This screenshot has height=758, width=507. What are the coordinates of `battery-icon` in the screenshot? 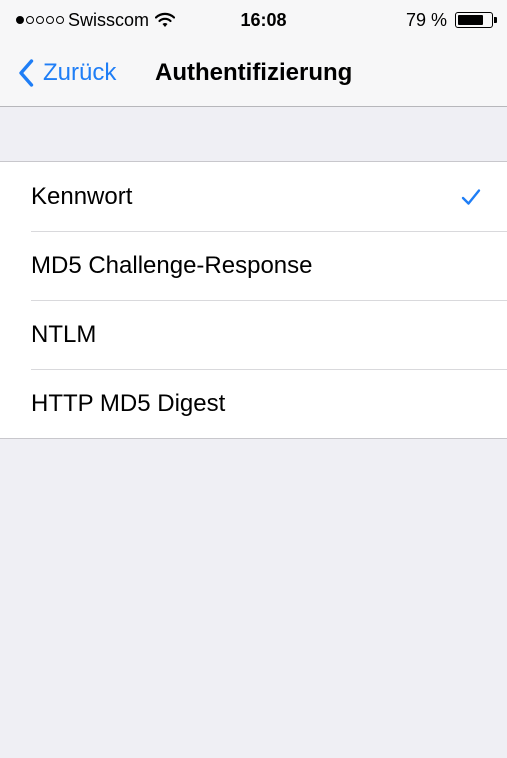 It's located at (474, 20).